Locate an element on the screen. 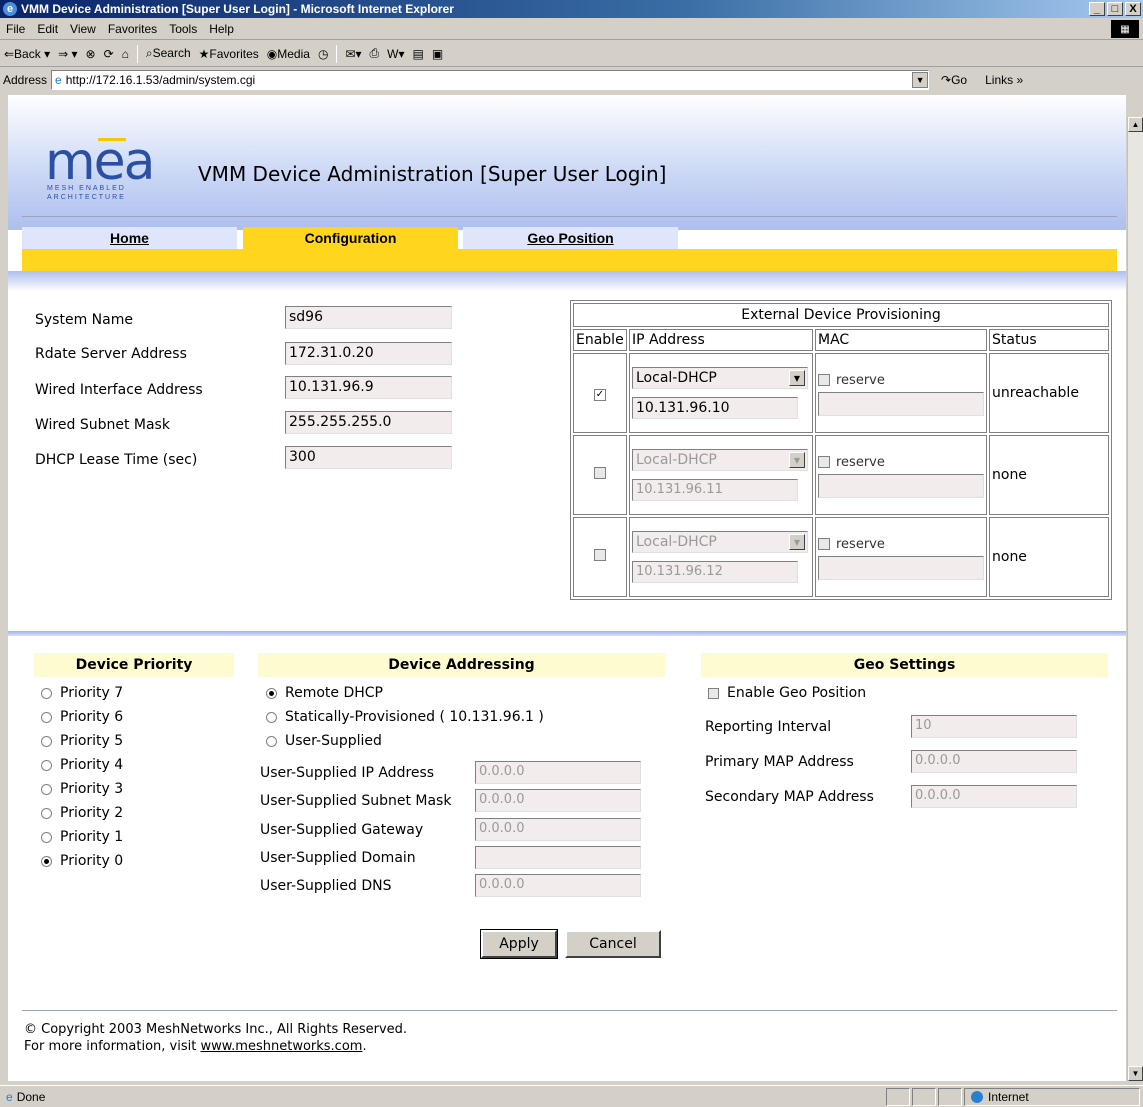  reporting-interval-input: 10 is located at coordinates (994, 726).